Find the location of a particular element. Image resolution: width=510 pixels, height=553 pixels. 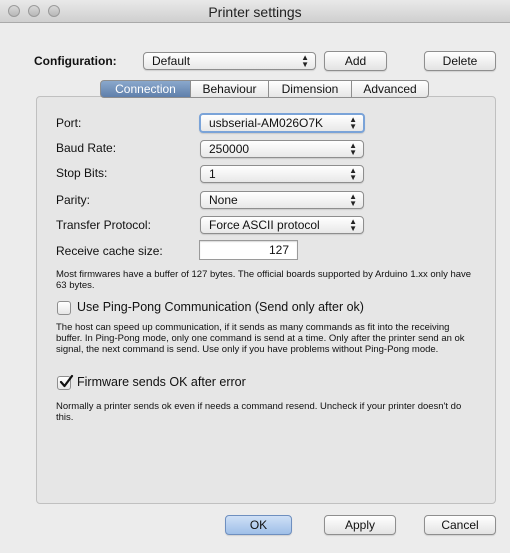

firmware-ok-label: Firmware sends OK after error is located at coordinates (161, 382).